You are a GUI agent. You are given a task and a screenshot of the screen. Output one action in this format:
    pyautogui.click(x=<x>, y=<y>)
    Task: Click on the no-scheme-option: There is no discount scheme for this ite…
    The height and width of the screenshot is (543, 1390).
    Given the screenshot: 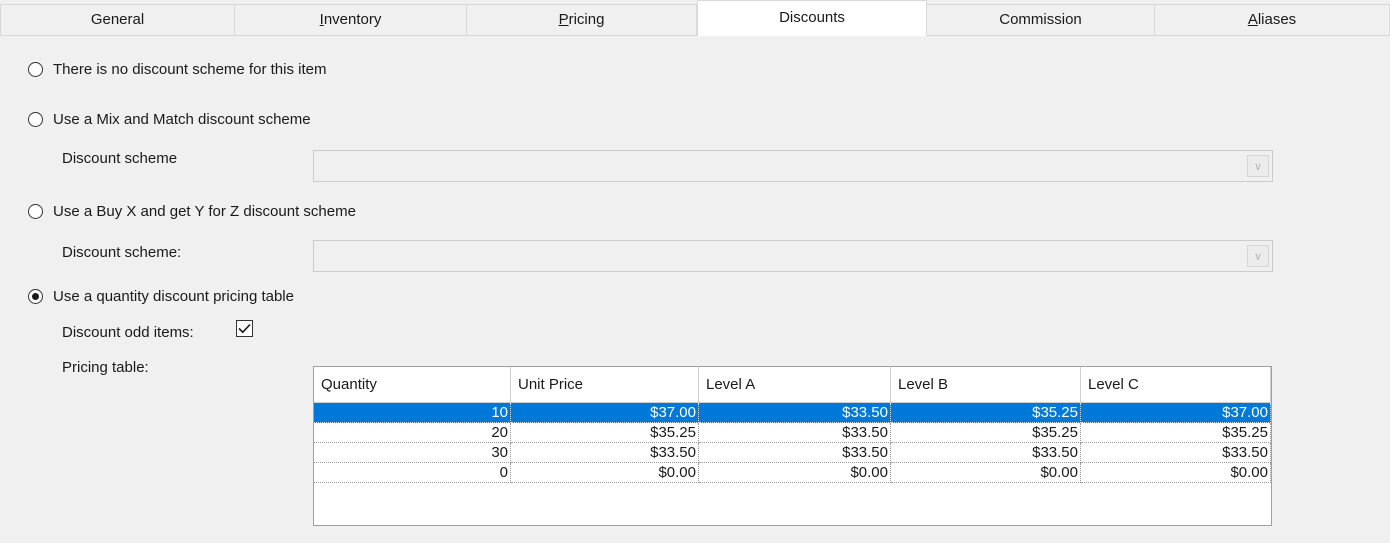 What is the action you would take?
    pyautogui.click(x=177, y=69)
    